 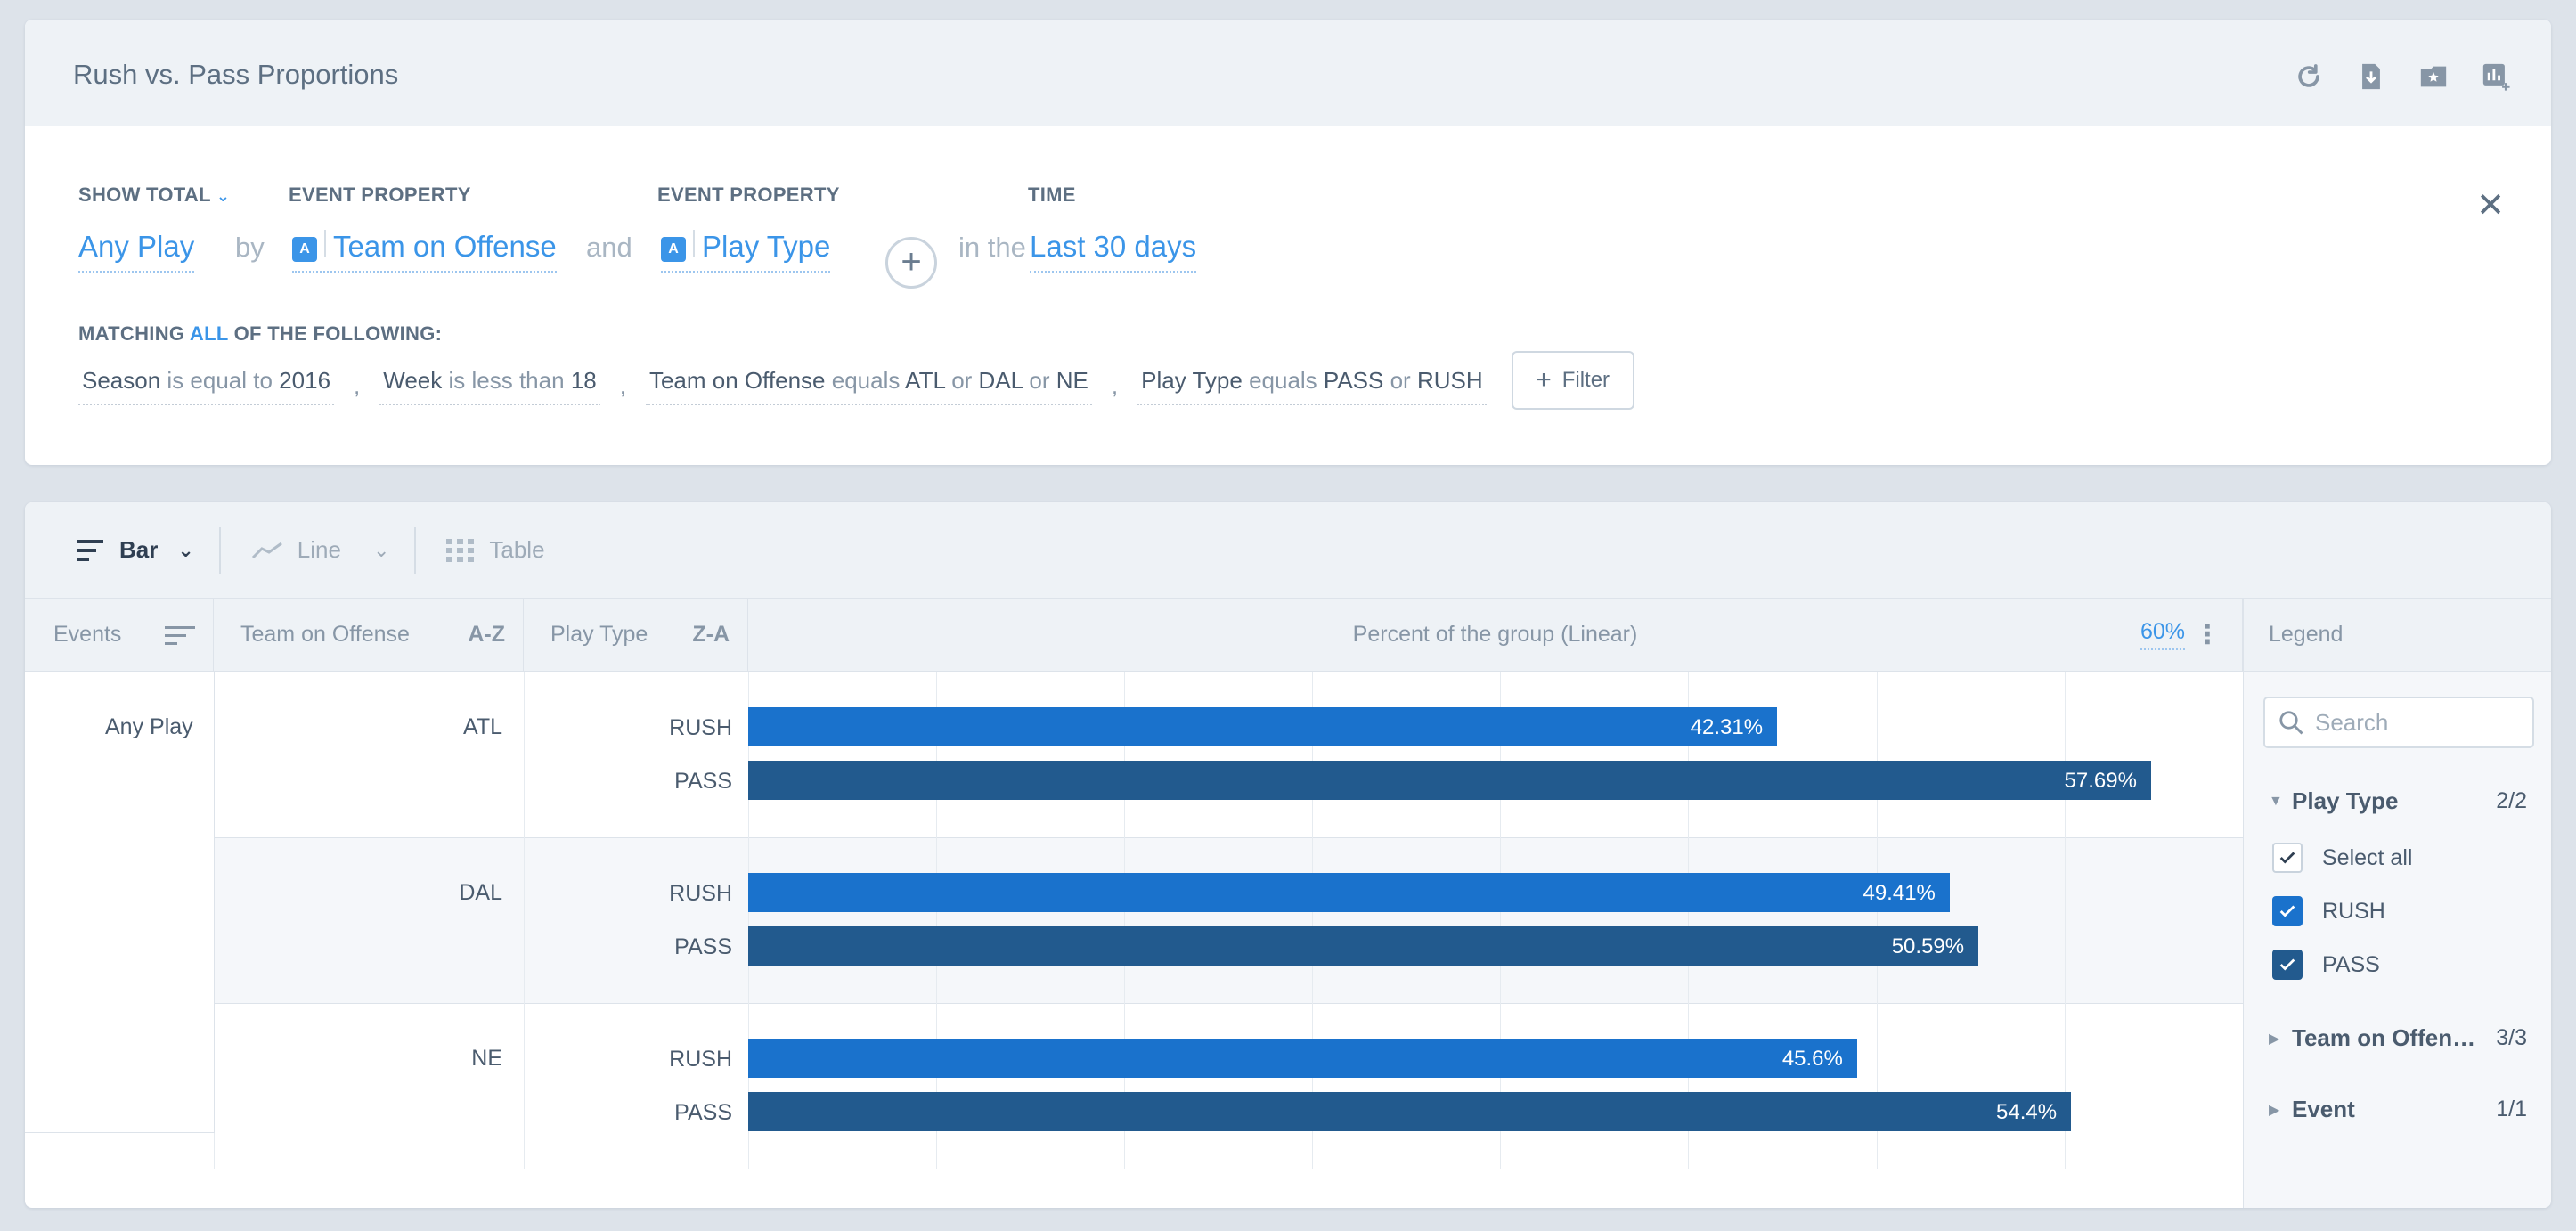 I want to click on legend-group-team: ▶ Team on Offen… 3/3, so click(x=2398, y=1038).